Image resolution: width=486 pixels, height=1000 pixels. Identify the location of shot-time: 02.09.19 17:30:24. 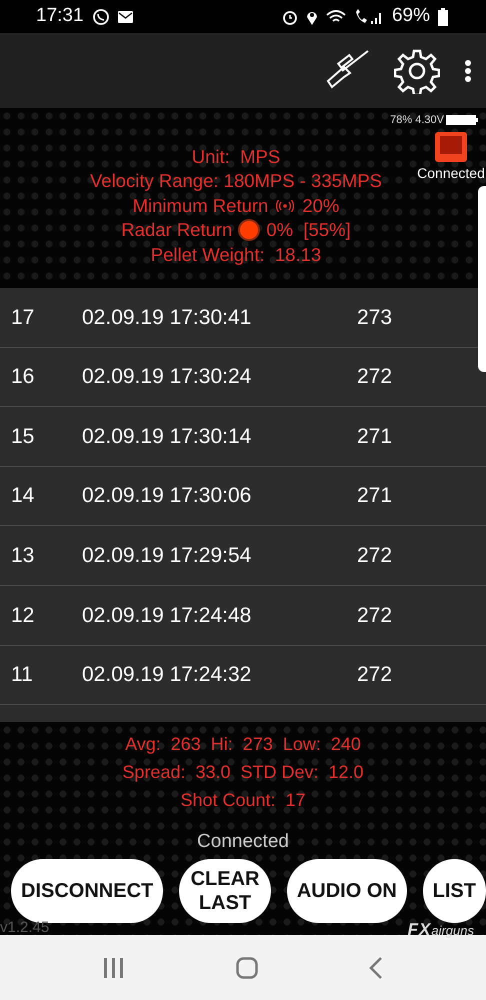
(167, 377).